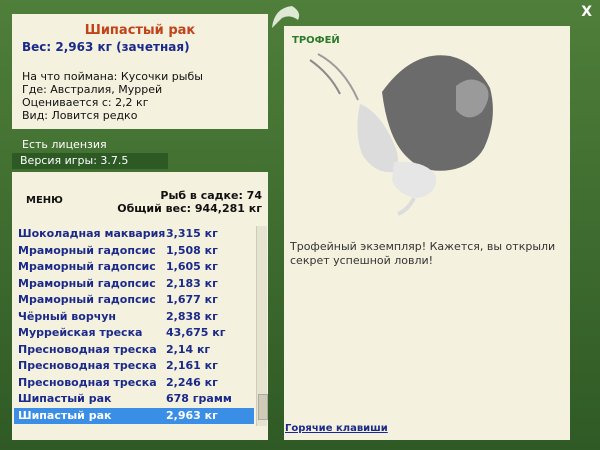 This screenshot has height=450, width=600. What do you see at coordinates (262, 326) in the screenshot?
I see `catch-list-scrollbar` at bounding box center [262, 326].